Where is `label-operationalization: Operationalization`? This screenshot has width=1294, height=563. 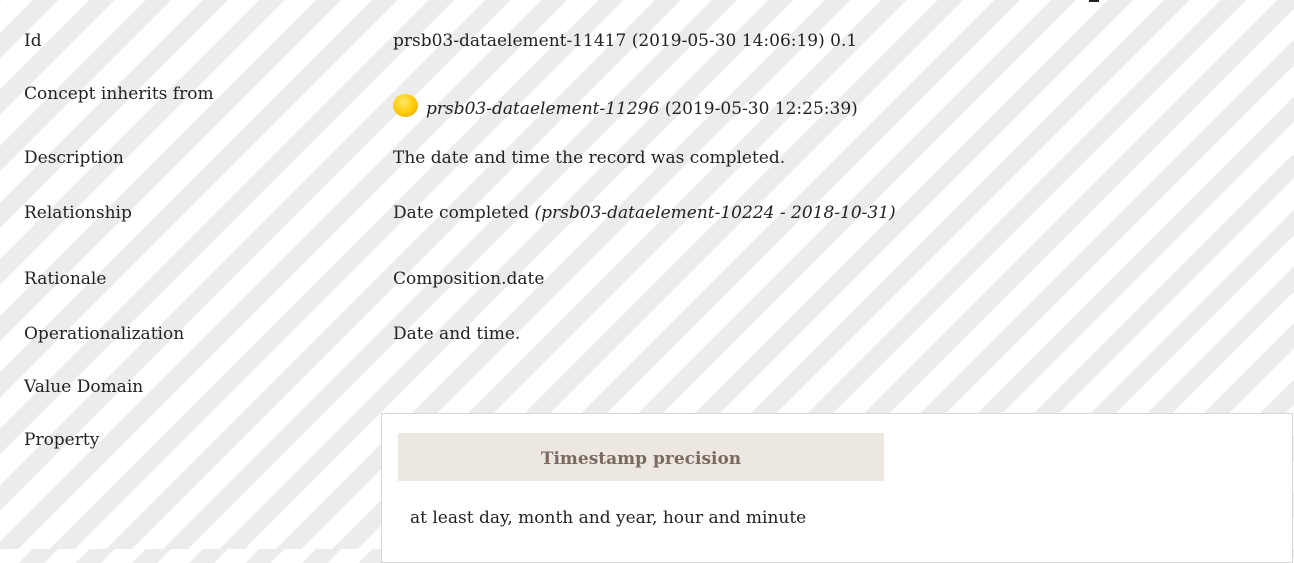 label-operationalization: Operationalization is located at coordinates (104, 334).